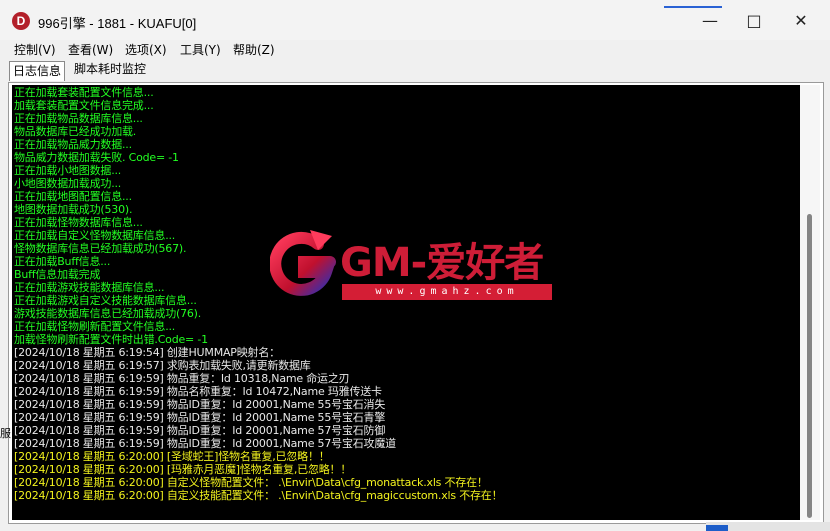 The image size is (830, 531). Describe the element at coordinates (37, 71) in the screenshot. I see `tab-log-info: 日志信息` at that location.